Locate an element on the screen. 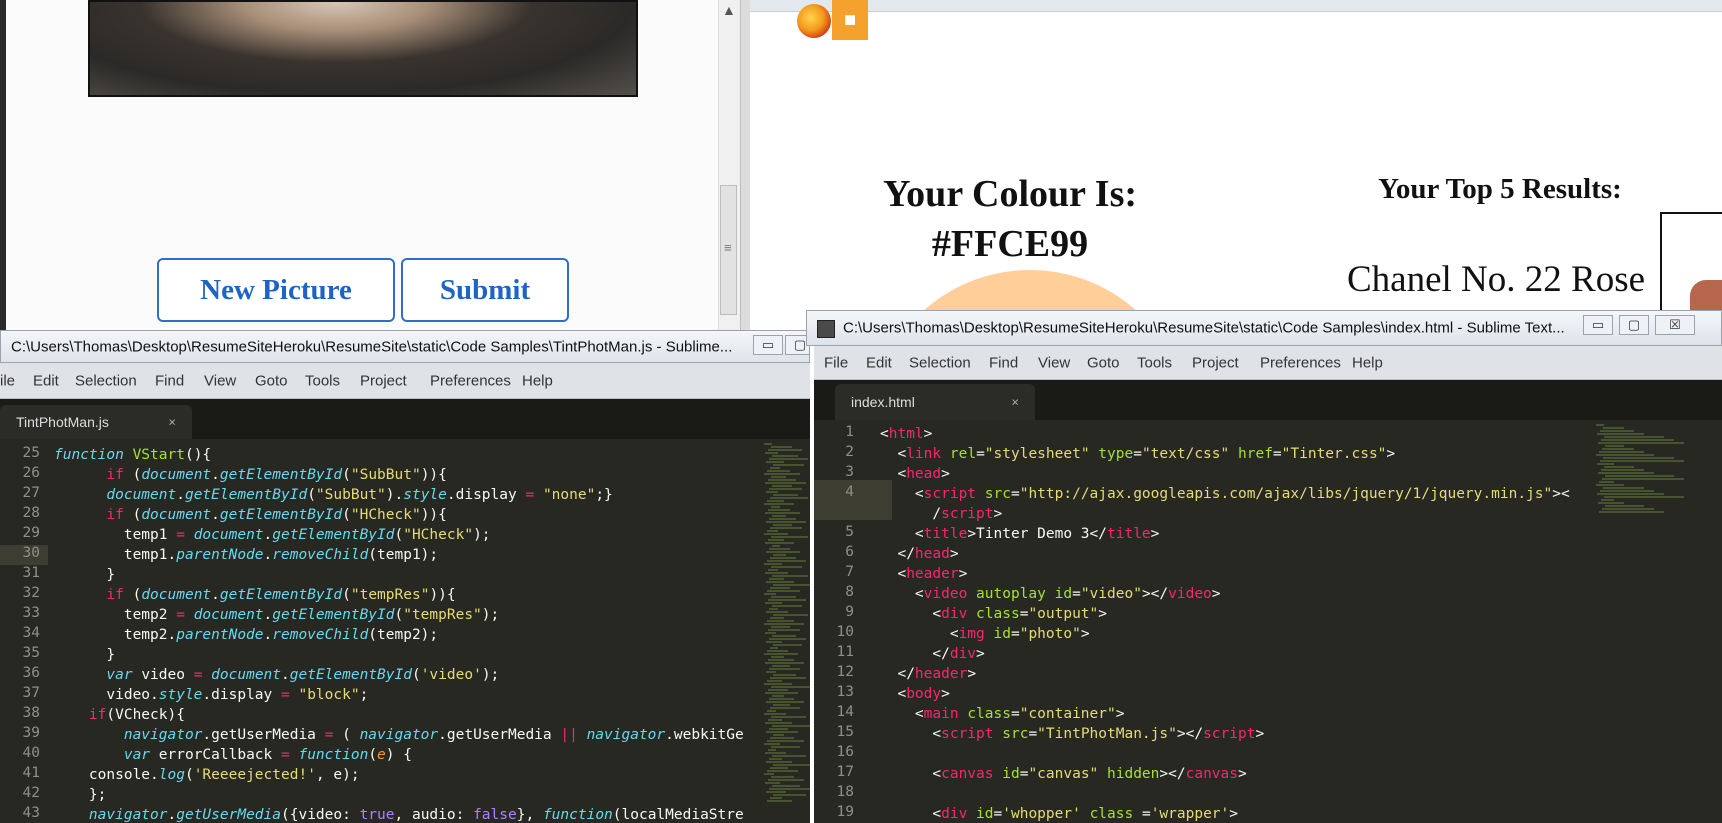 The height and width of the screenshot is (823, 1722). code-line: <header> is located at coordinates (924, 574).